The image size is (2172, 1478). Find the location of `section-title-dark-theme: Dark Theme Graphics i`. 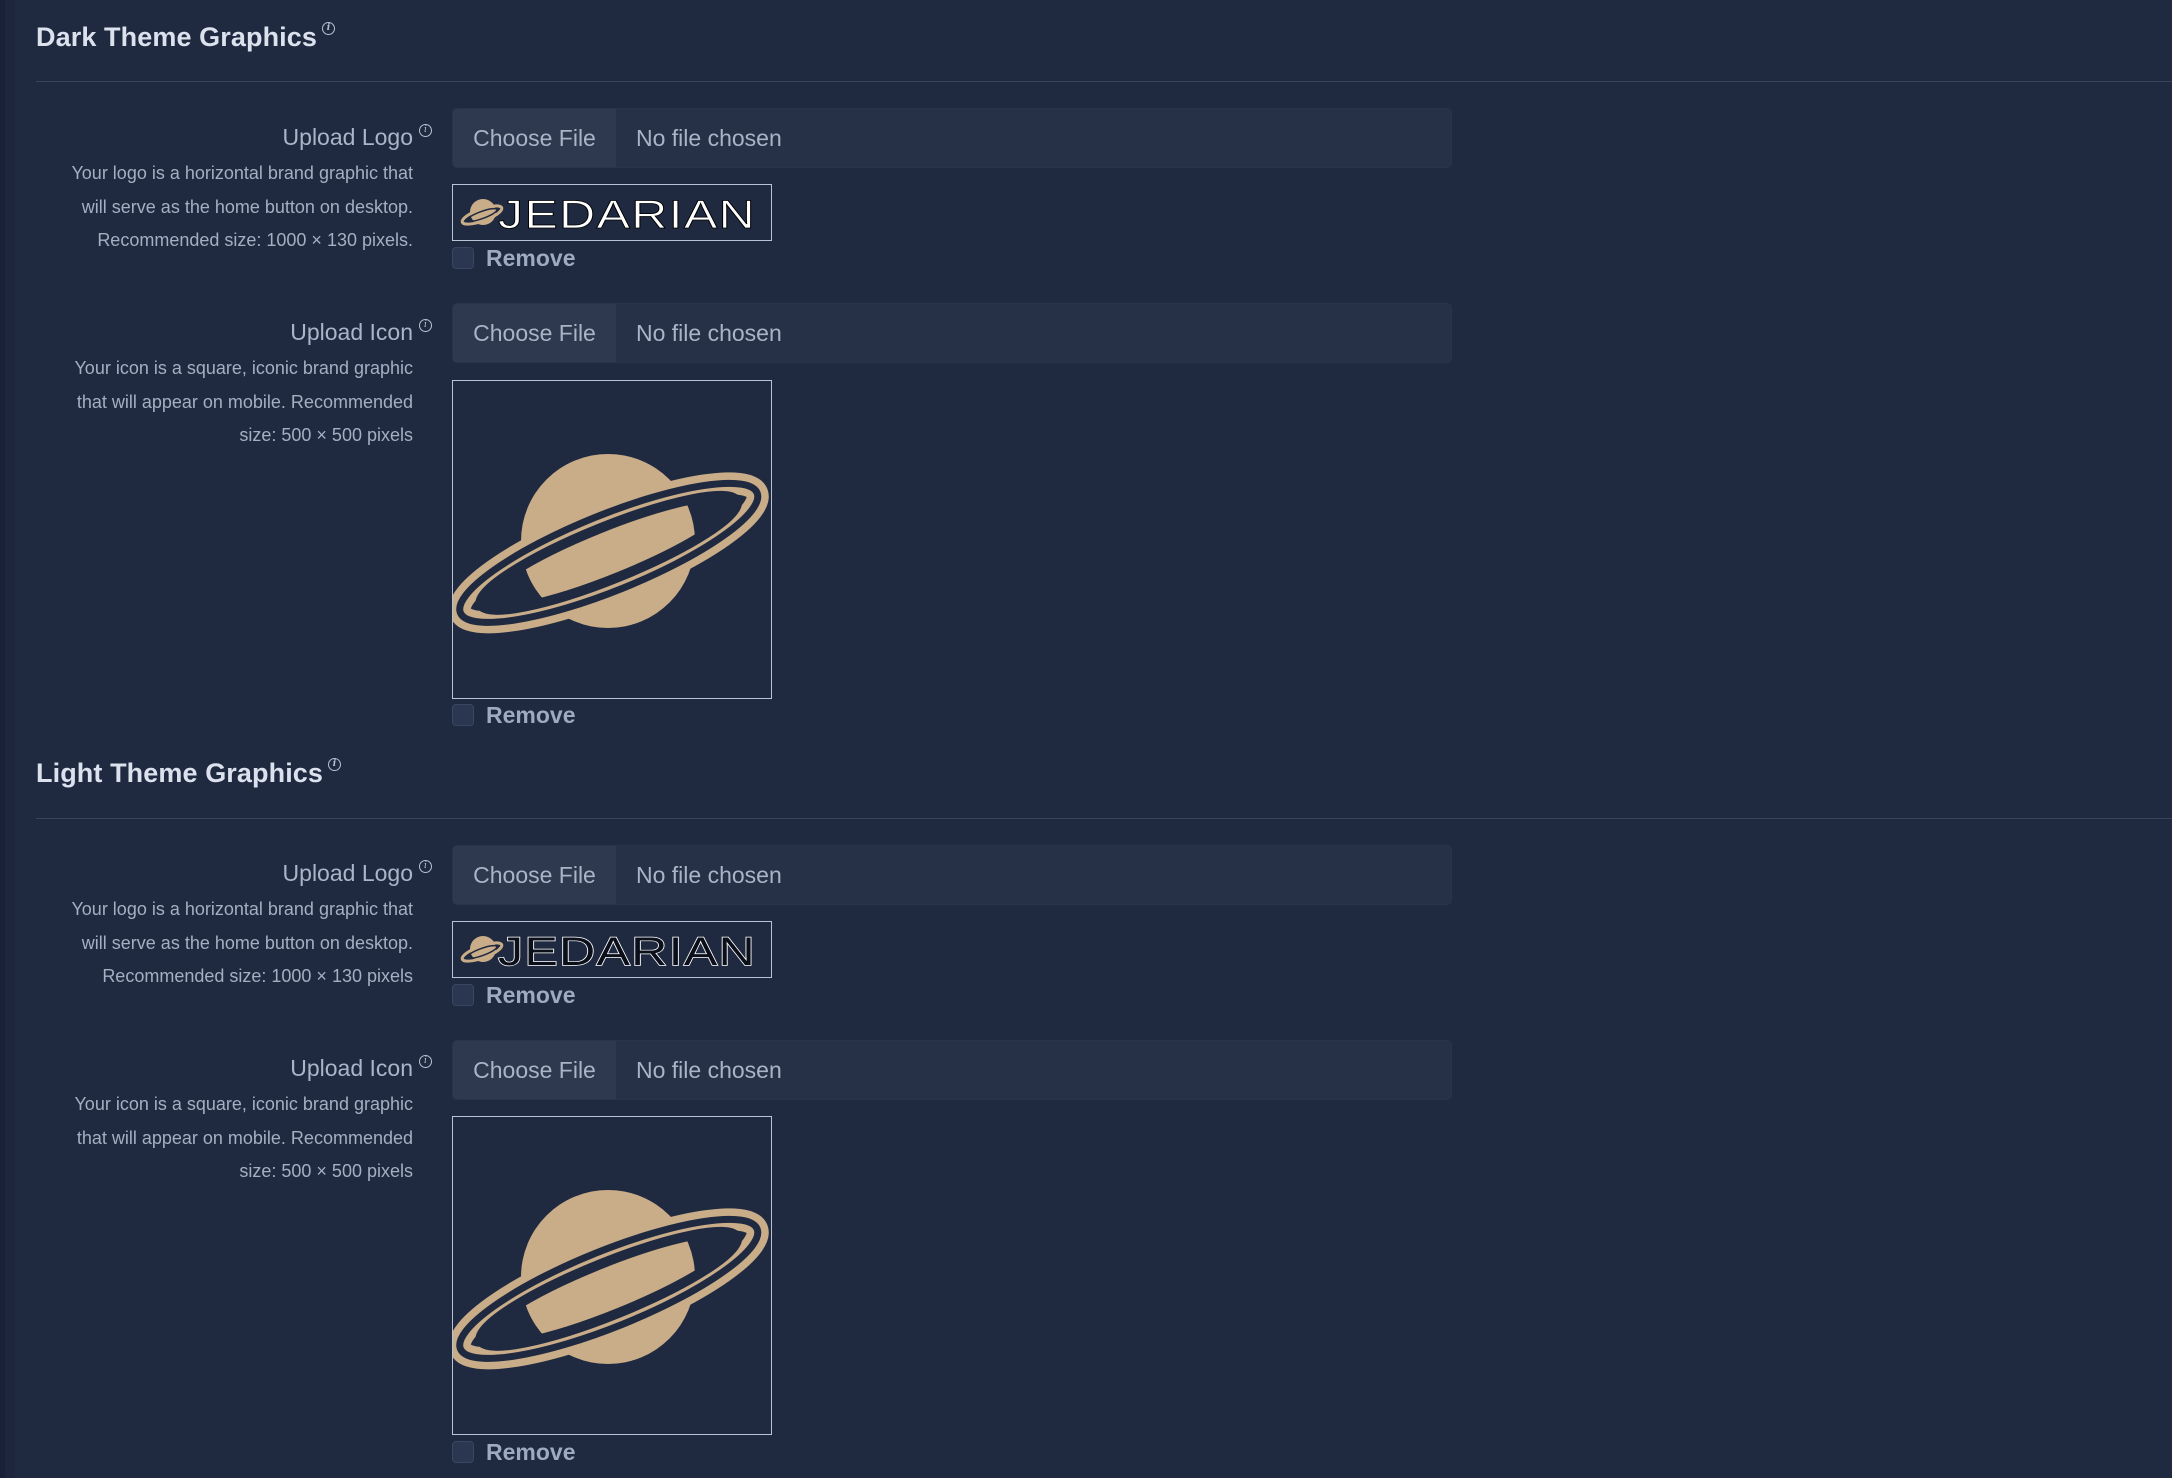

section-title-dark-theme: Dark Theme Graphics i is located at coordinates (186, 37).